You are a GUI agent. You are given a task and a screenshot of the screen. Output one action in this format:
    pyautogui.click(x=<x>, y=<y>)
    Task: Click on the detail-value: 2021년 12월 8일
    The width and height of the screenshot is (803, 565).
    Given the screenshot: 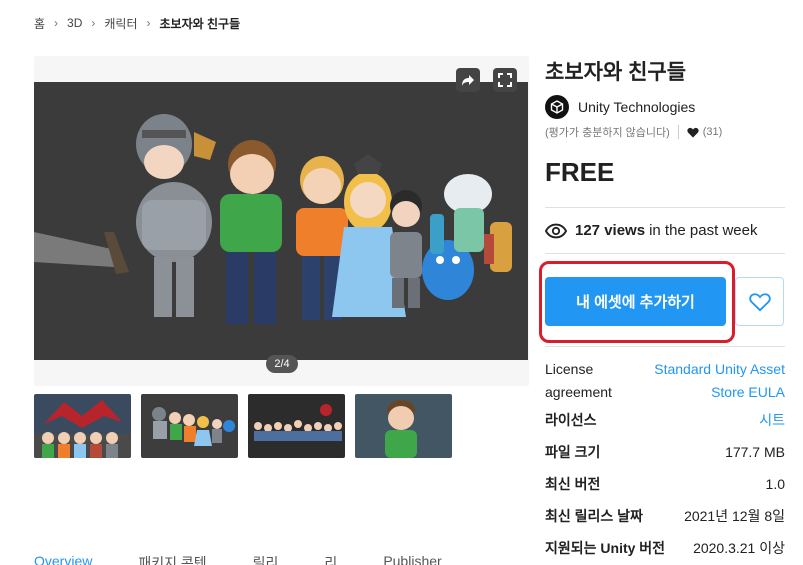 What is the action you would take?
    pyautogui.click(x=734, y=516)
    